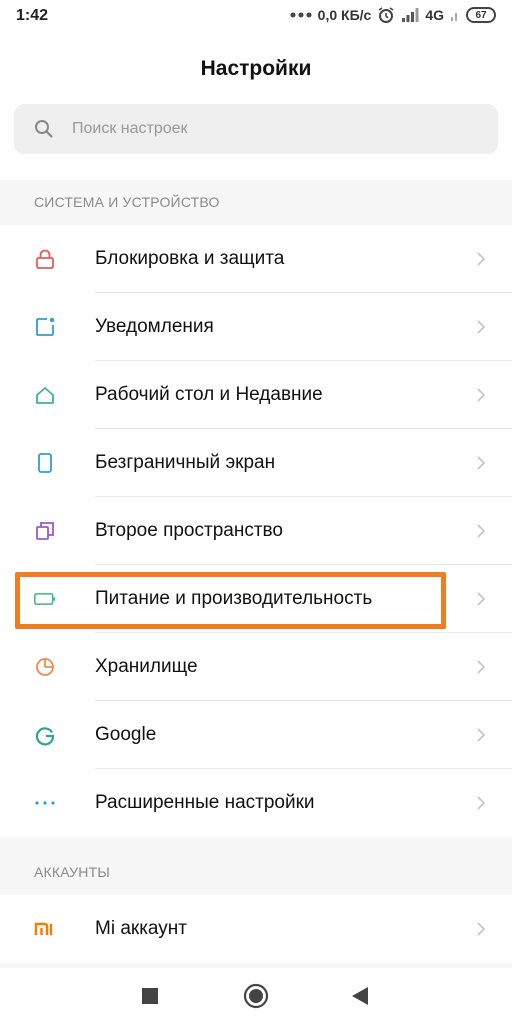 This screenshot has height=1024, width=512. I want to click on network-type: 4G, so click(434, 15).